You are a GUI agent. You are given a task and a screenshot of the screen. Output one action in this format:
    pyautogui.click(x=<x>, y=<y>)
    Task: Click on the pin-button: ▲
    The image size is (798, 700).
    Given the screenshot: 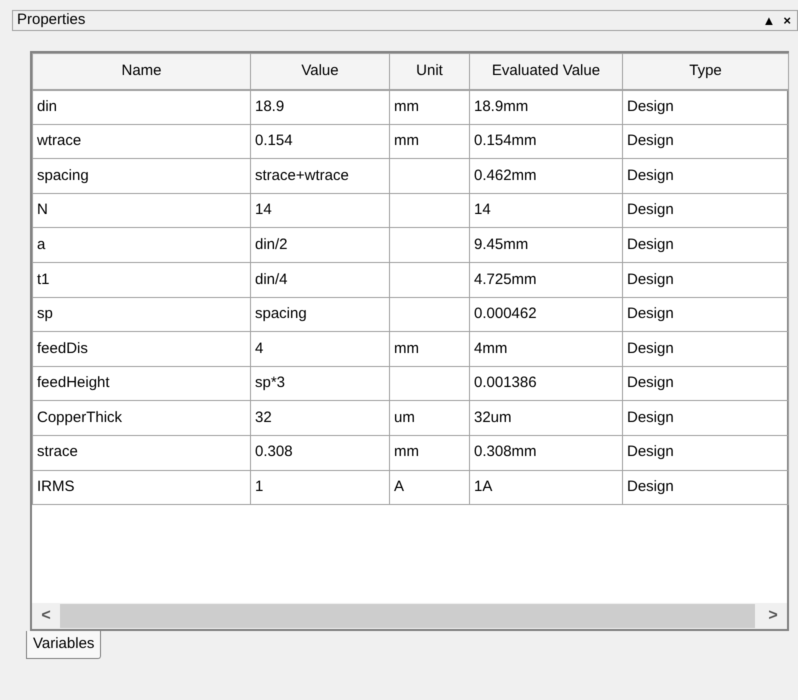 What is the action you would take?
    pyautogui.click(x=769, y=20)
    